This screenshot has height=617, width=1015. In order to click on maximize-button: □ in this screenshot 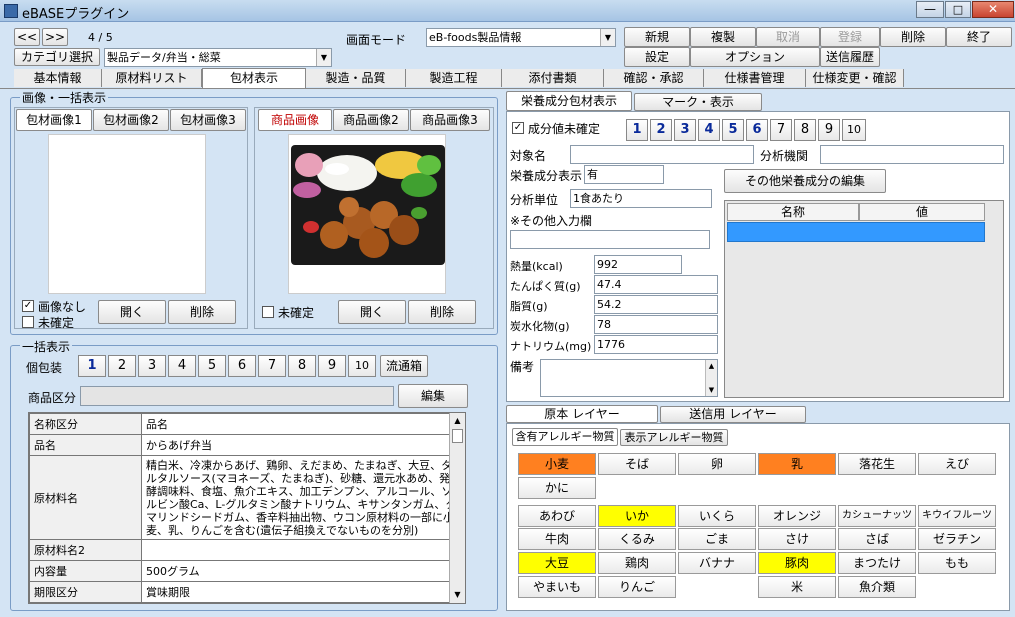, I will do `click(958, 9)`.